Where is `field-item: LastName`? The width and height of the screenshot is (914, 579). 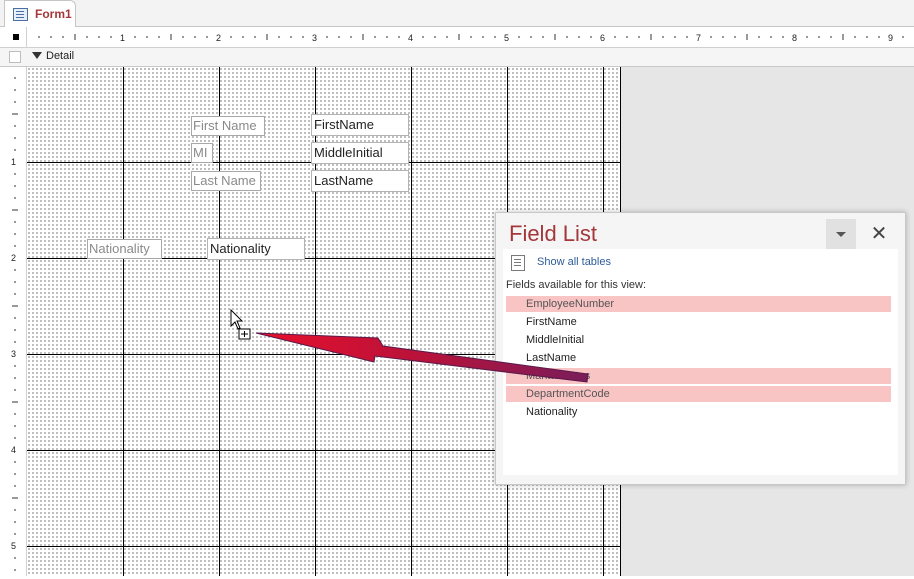
field-item: LastName is located at coordinates (698, 358).